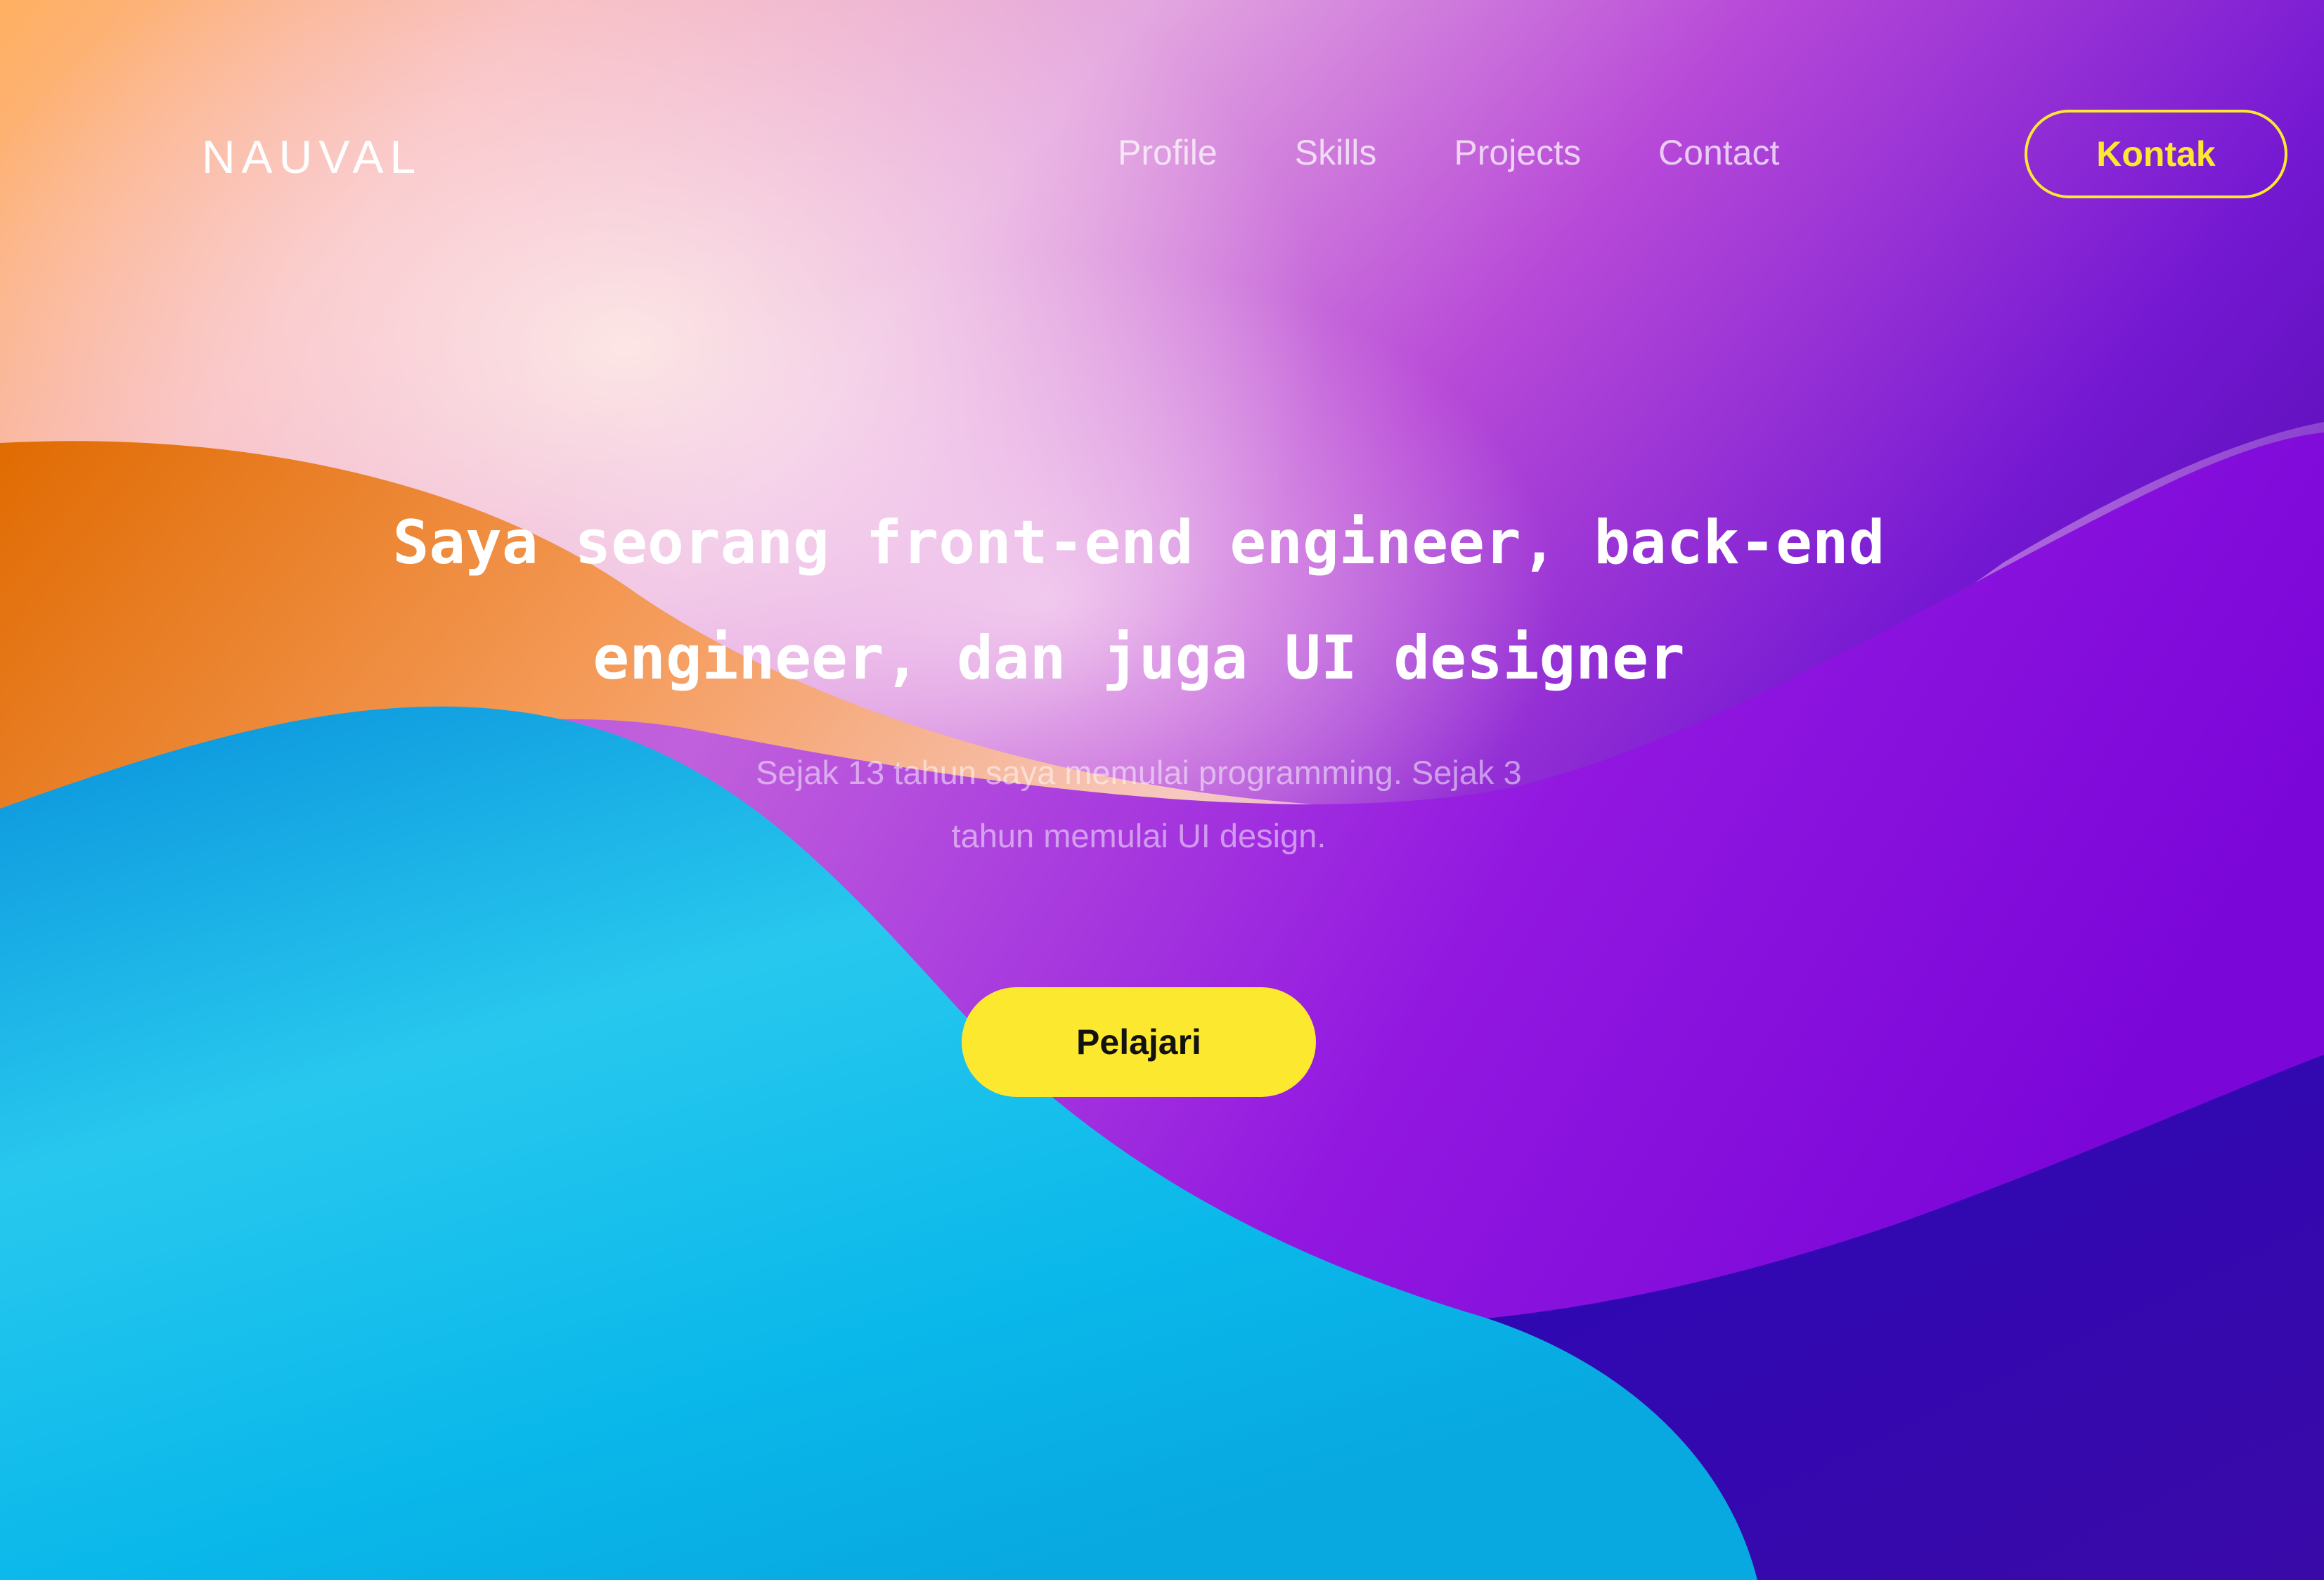  I want to click on kontak-button: Kontak, so click(2156, 154).